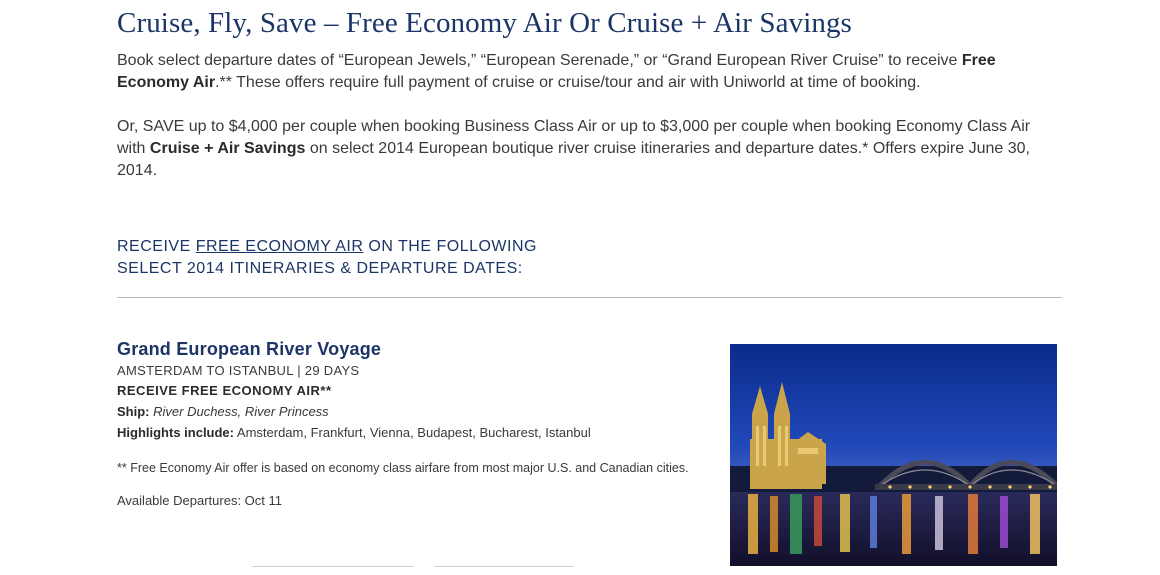 This screenshot has height=575, width=1160. What do you see at coordinates (133, 411) in the screenshot?
I see `ship-label: Ship:` at bounding box center [133, 411].